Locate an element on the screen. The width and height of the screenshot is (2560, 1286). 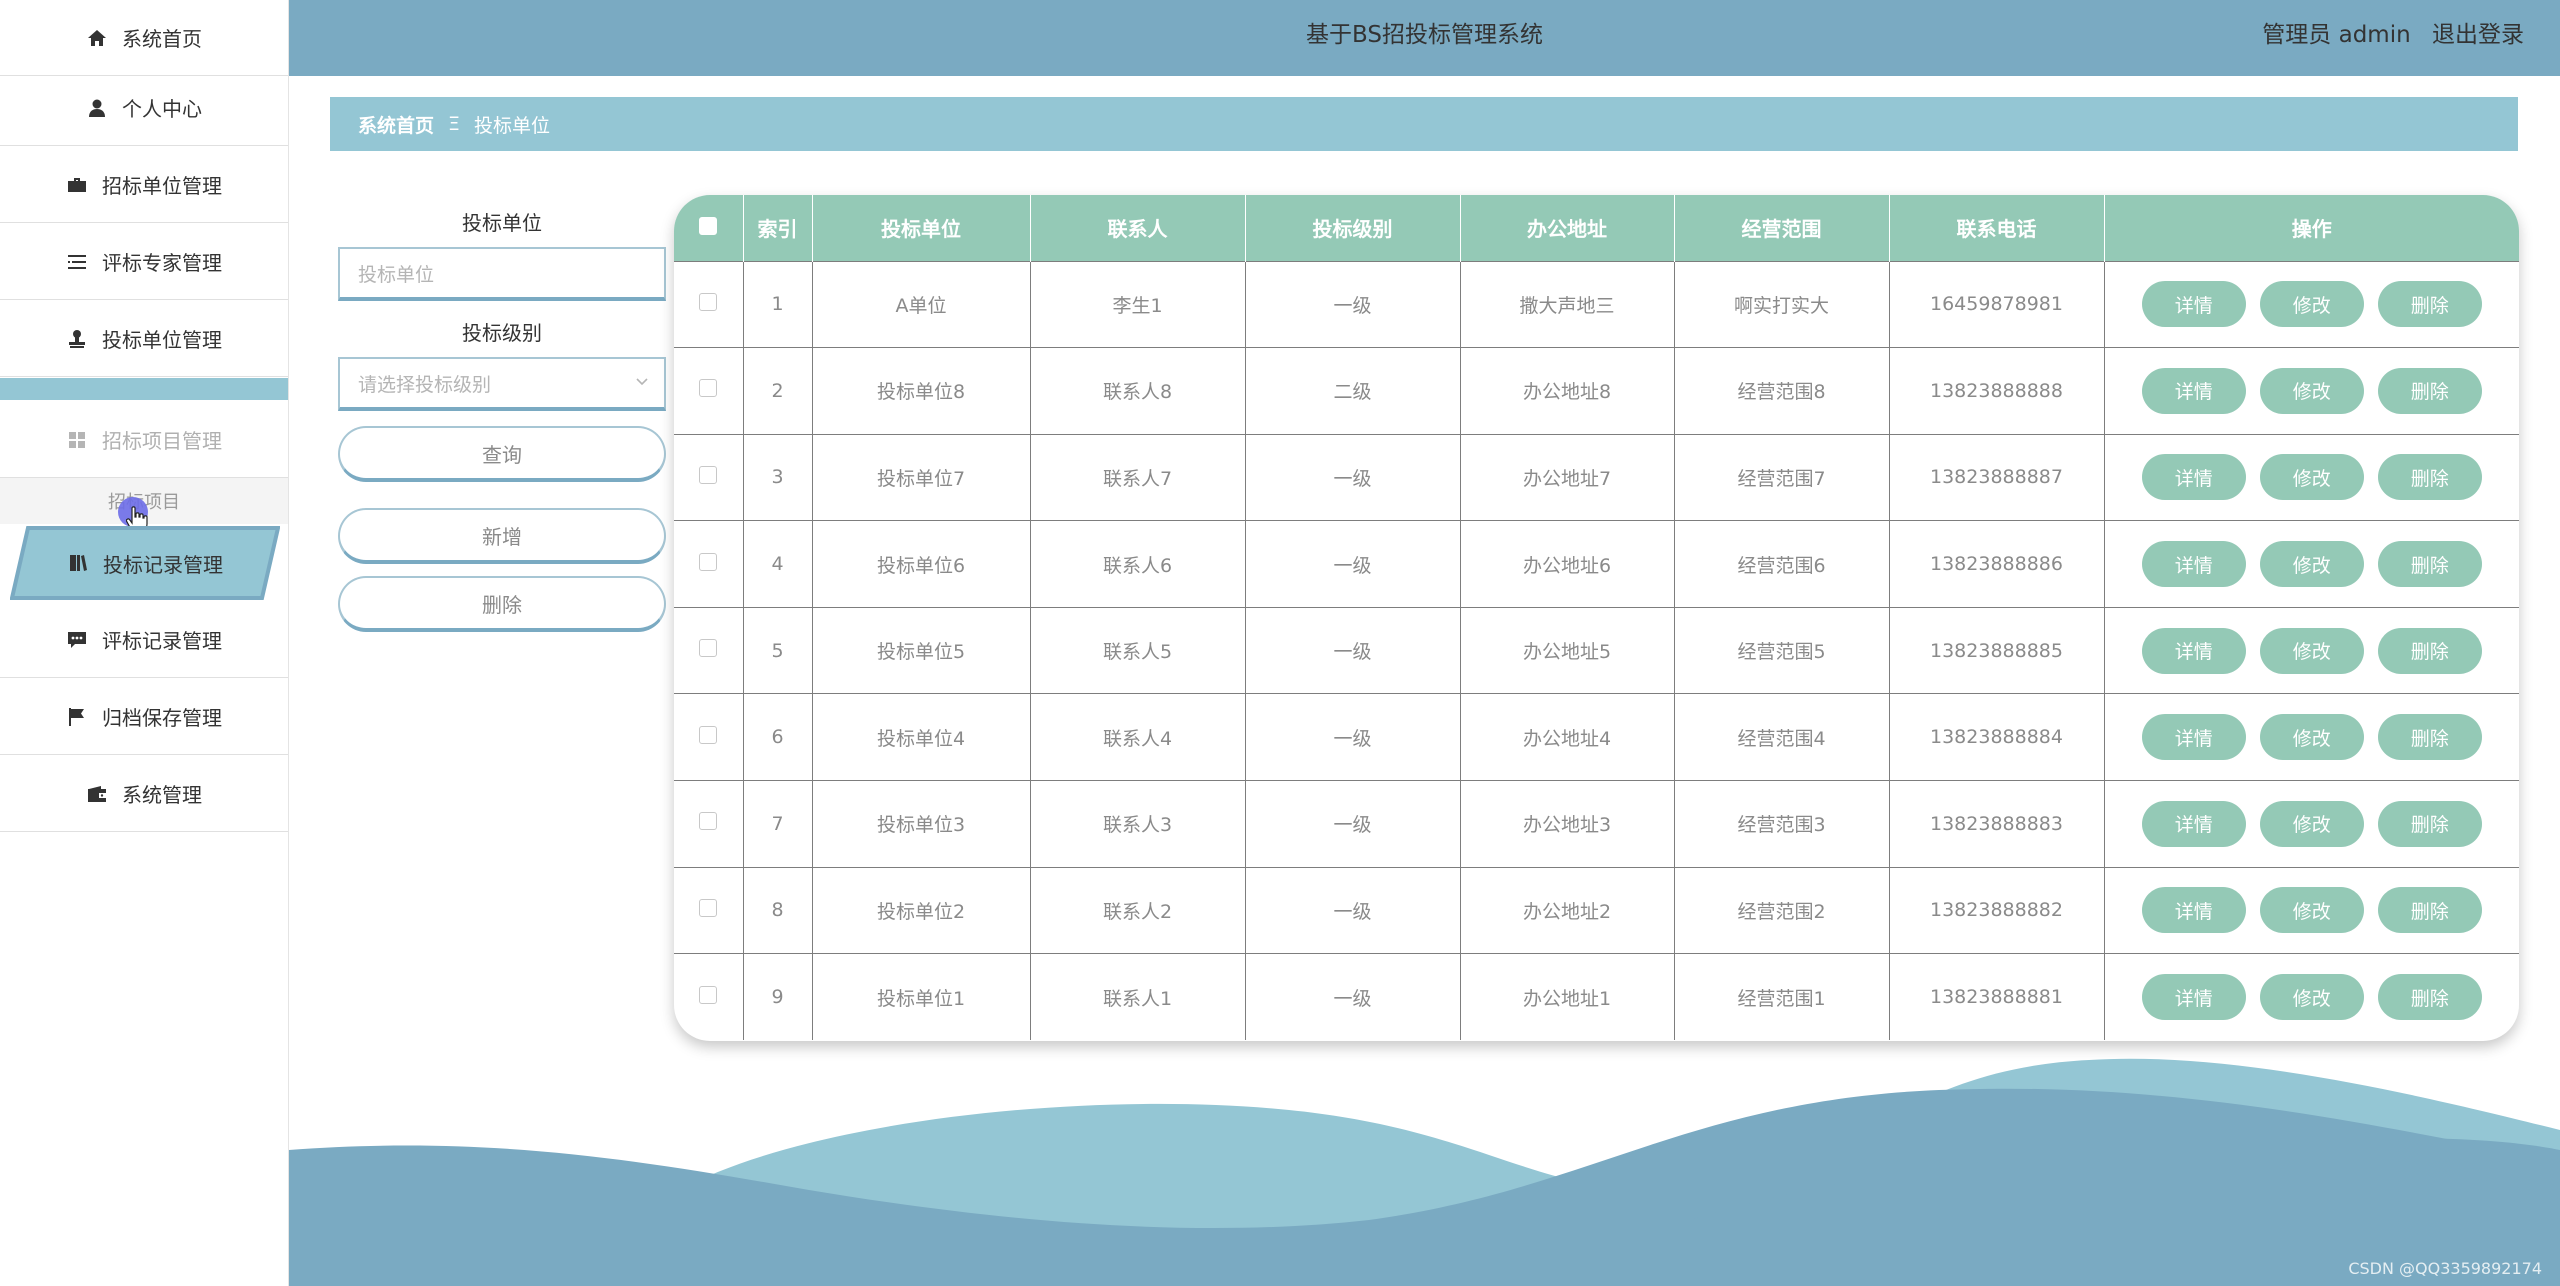
user-icon is located at coordinates (97, 108).